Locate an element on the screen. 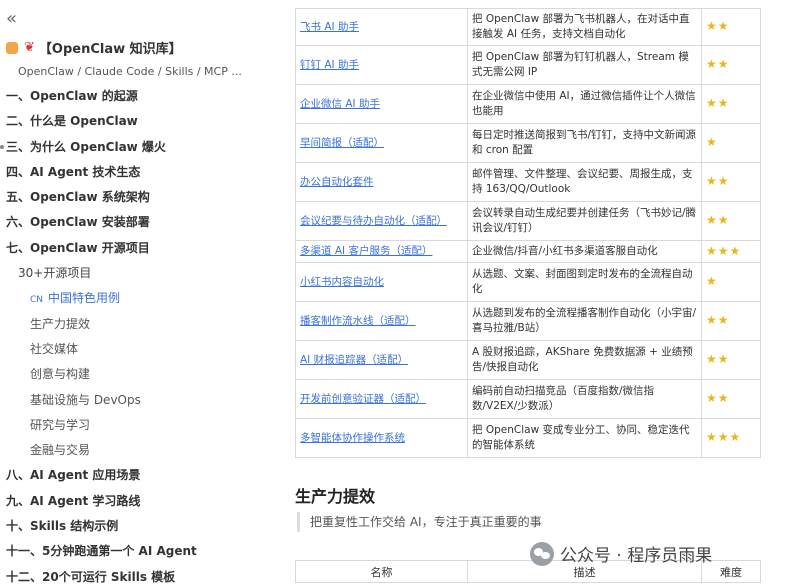 The image size is (794, 585). project-name-cell: 飞书 AI 助手 is located at coordinates (381, 27).